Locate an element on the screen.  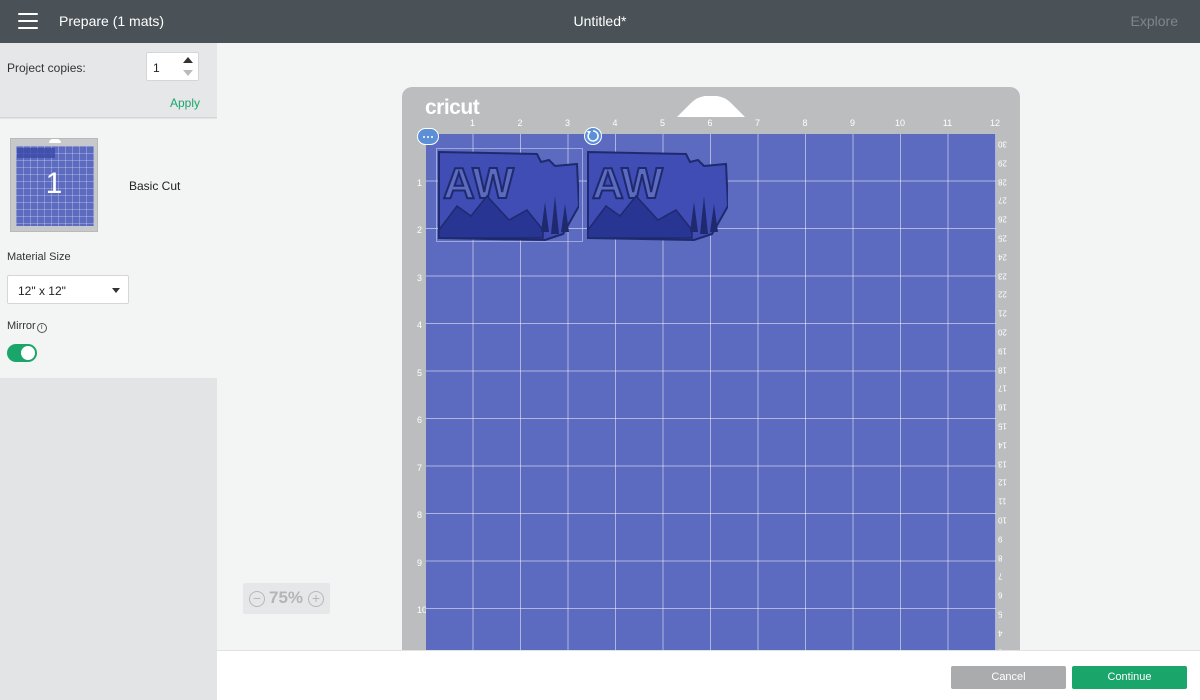
document-title: Untitled* is located at coordinates (600, 21).